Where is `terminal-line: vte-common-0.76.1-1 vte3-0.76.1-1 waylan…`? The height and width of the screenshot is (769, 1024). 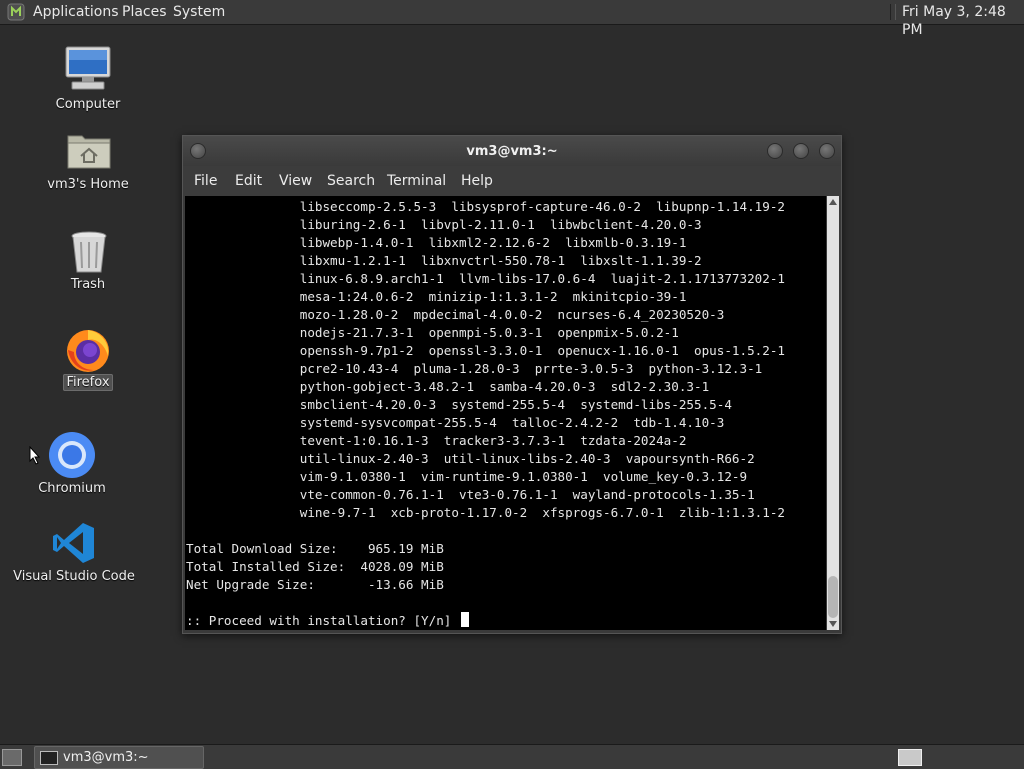
terminal-line: vte-common-0.76.1-1 vte3-0.76.1-1 waylan… is located at coordinates (470, 494).